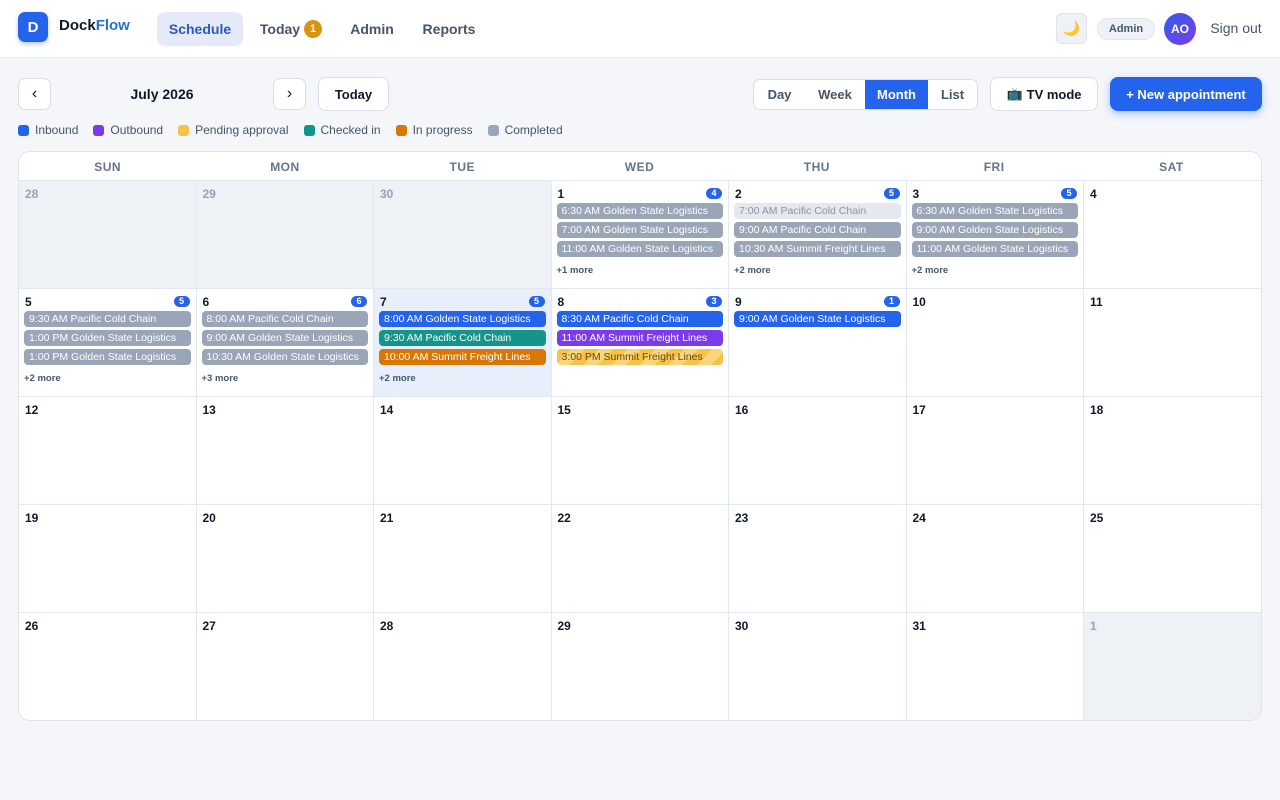  I want to click on day-number: 28, so click(387, 626).